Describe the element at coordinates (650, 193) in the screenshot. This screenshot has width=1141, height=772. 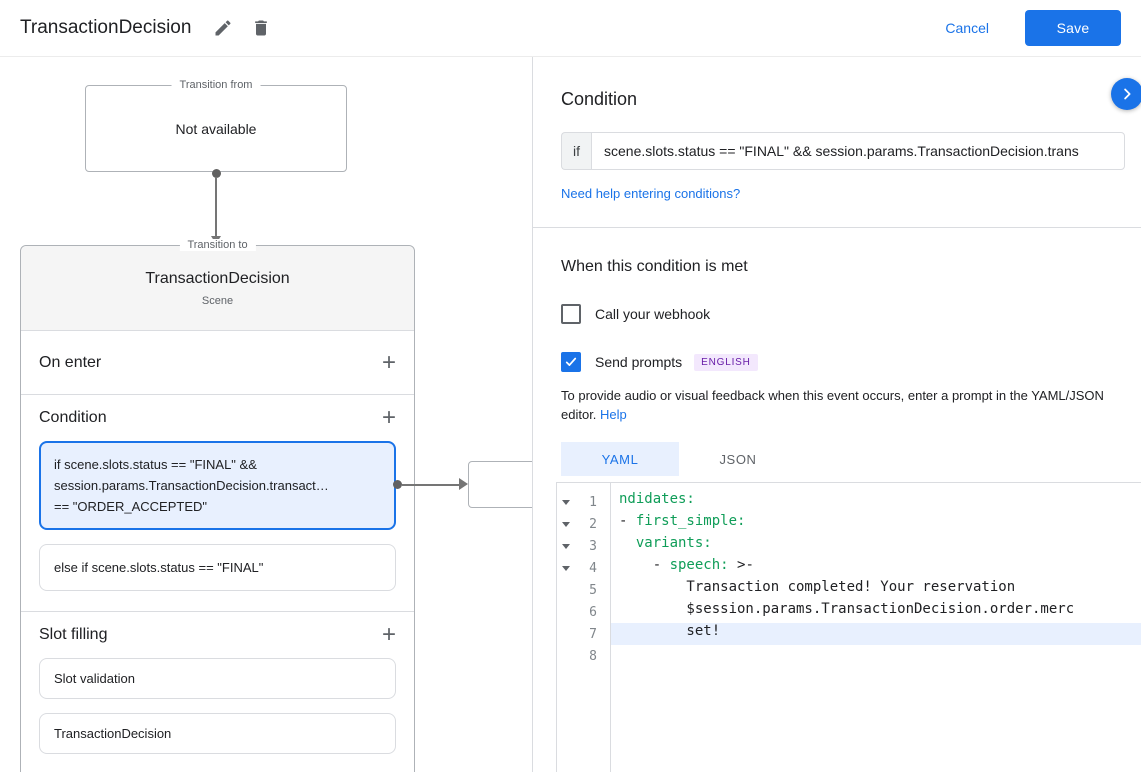
I see `condition-help-link: Need help entering conditions?` at that location.